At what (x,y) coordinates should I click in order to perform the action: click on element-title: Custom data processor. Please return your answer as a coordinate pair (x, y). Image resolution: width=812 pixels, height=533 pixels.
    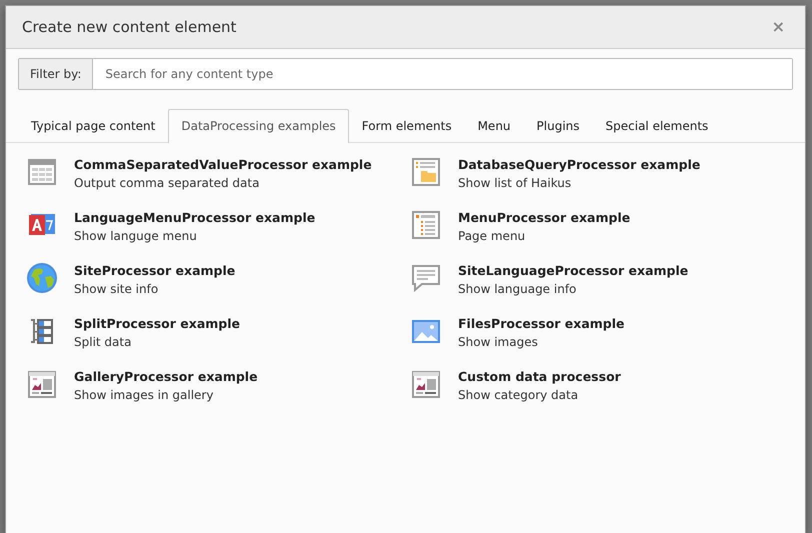
    Looking at the image, I should click on (539, 377).